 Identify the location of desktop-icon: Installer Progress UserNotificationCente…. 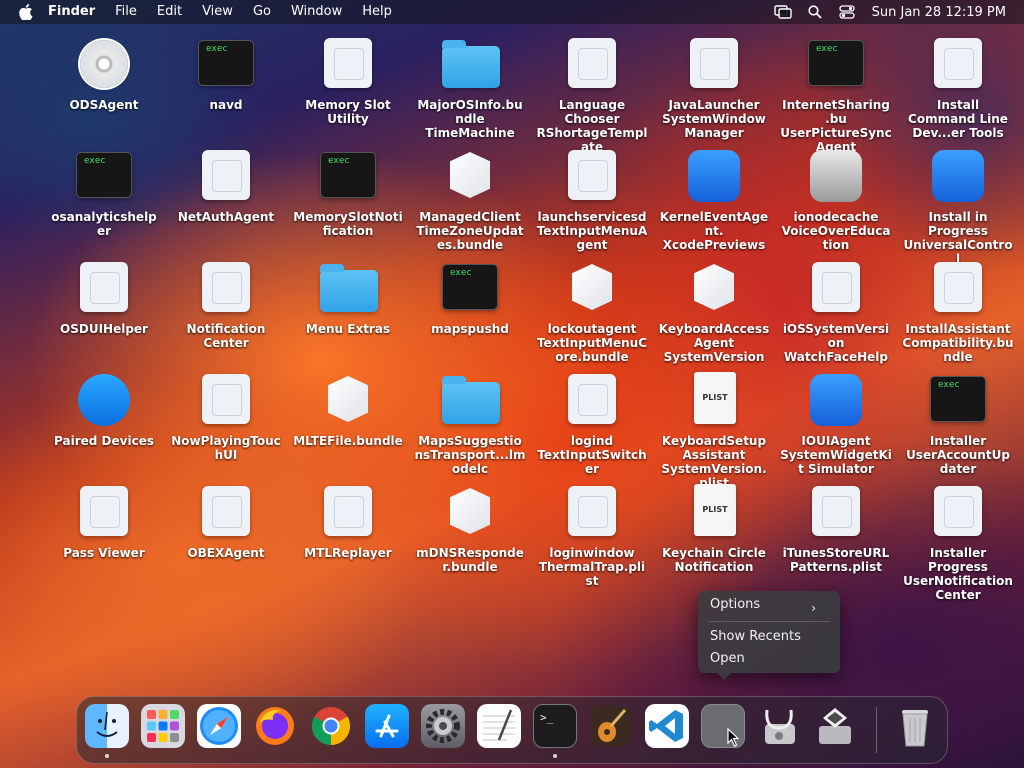
(958, 543).